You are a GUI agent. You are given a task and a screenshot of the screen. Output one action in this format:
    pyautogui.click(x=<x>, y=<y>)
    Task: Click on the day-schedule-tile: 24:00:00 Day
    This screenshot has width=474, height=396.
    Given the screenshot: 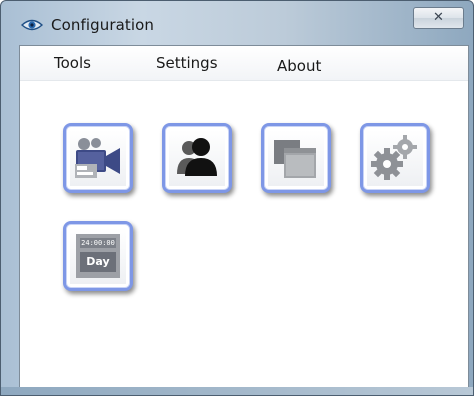 What is the action you would take?
    pyautogui.click(x=98, y=256)
    